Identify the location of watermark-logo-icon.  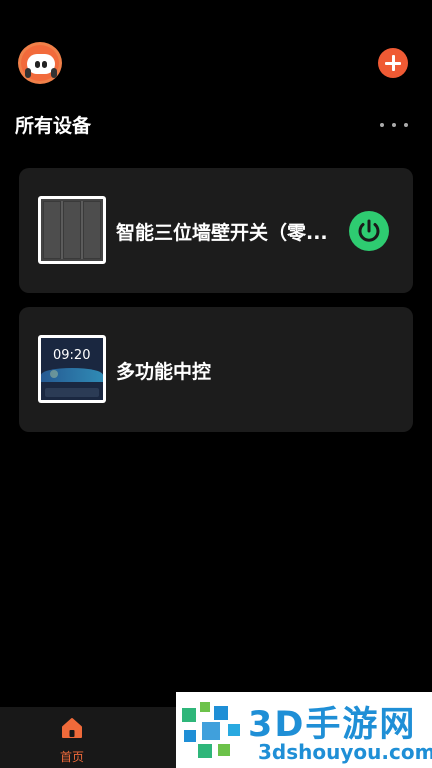
(211, 730).